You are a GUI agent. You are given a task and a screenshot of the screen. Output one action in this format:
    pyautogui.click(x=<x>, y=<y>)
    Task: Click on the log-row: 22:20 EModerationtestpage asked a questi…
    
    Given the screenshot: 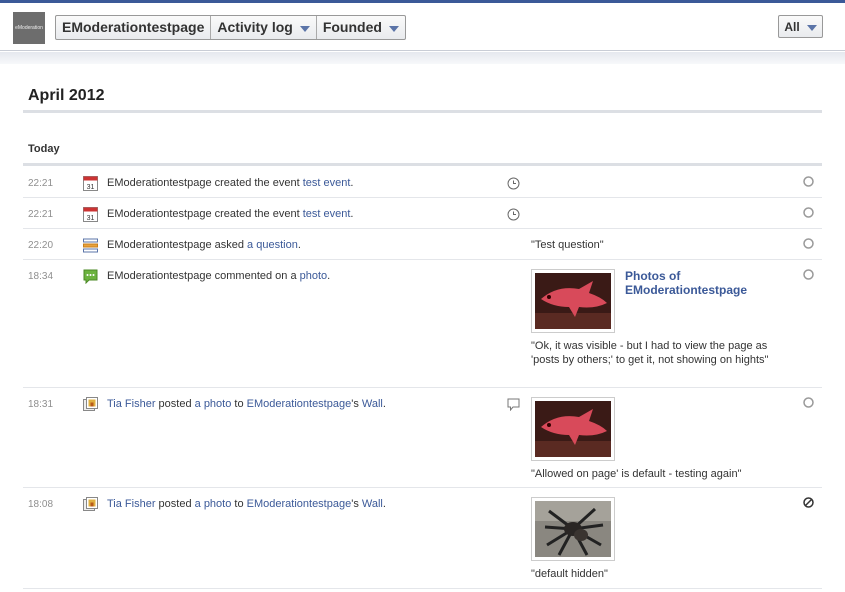 What is the action you would take?
    pyautogui.click(x=422, y=244)
    